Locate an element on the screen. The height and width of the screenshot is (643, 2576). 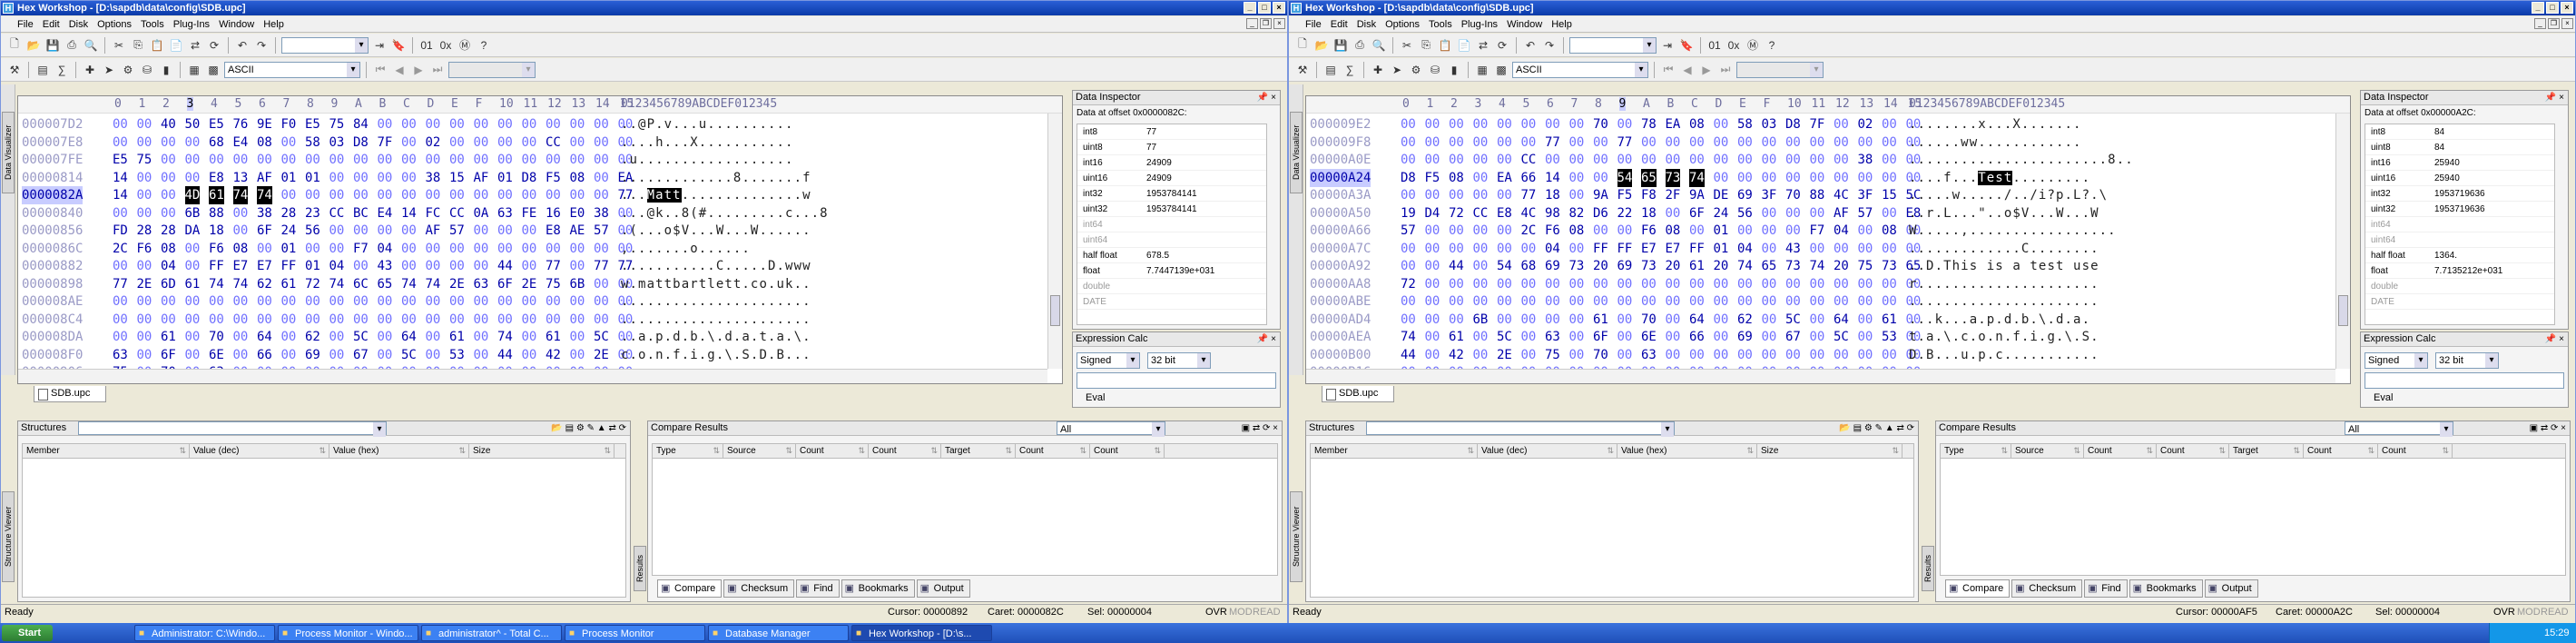
hex-byte: E7 is located at coordinates (1673, 249).